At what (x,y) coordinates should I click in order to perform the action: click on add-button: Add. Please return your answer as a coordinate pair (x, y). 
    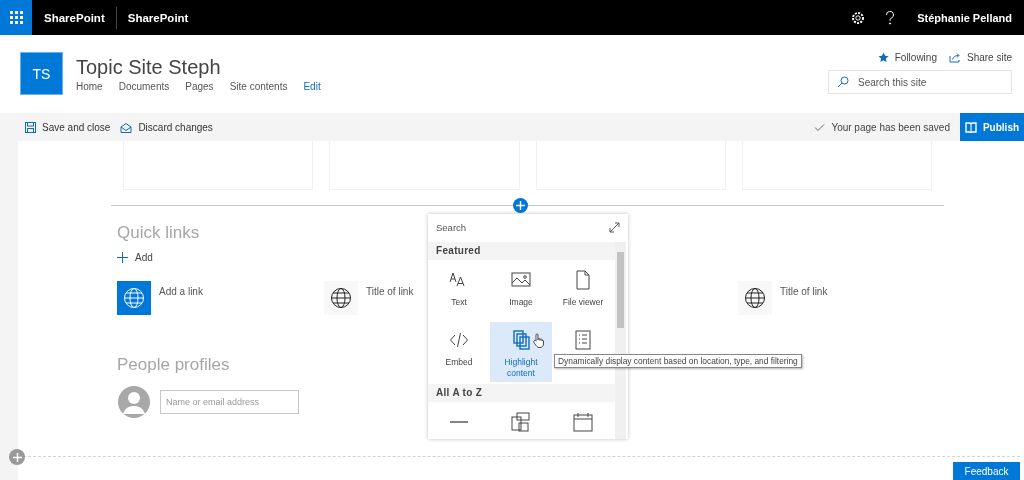
    Looking at the image, I should click on (135, 257).